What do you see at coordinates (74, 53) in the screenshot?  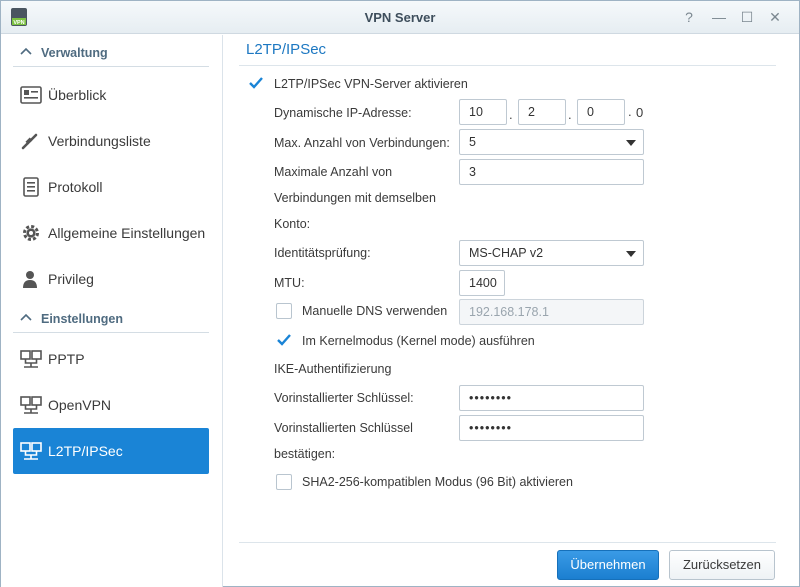 I see `section-label: Verwaltung` at bounding box center [74, 53].